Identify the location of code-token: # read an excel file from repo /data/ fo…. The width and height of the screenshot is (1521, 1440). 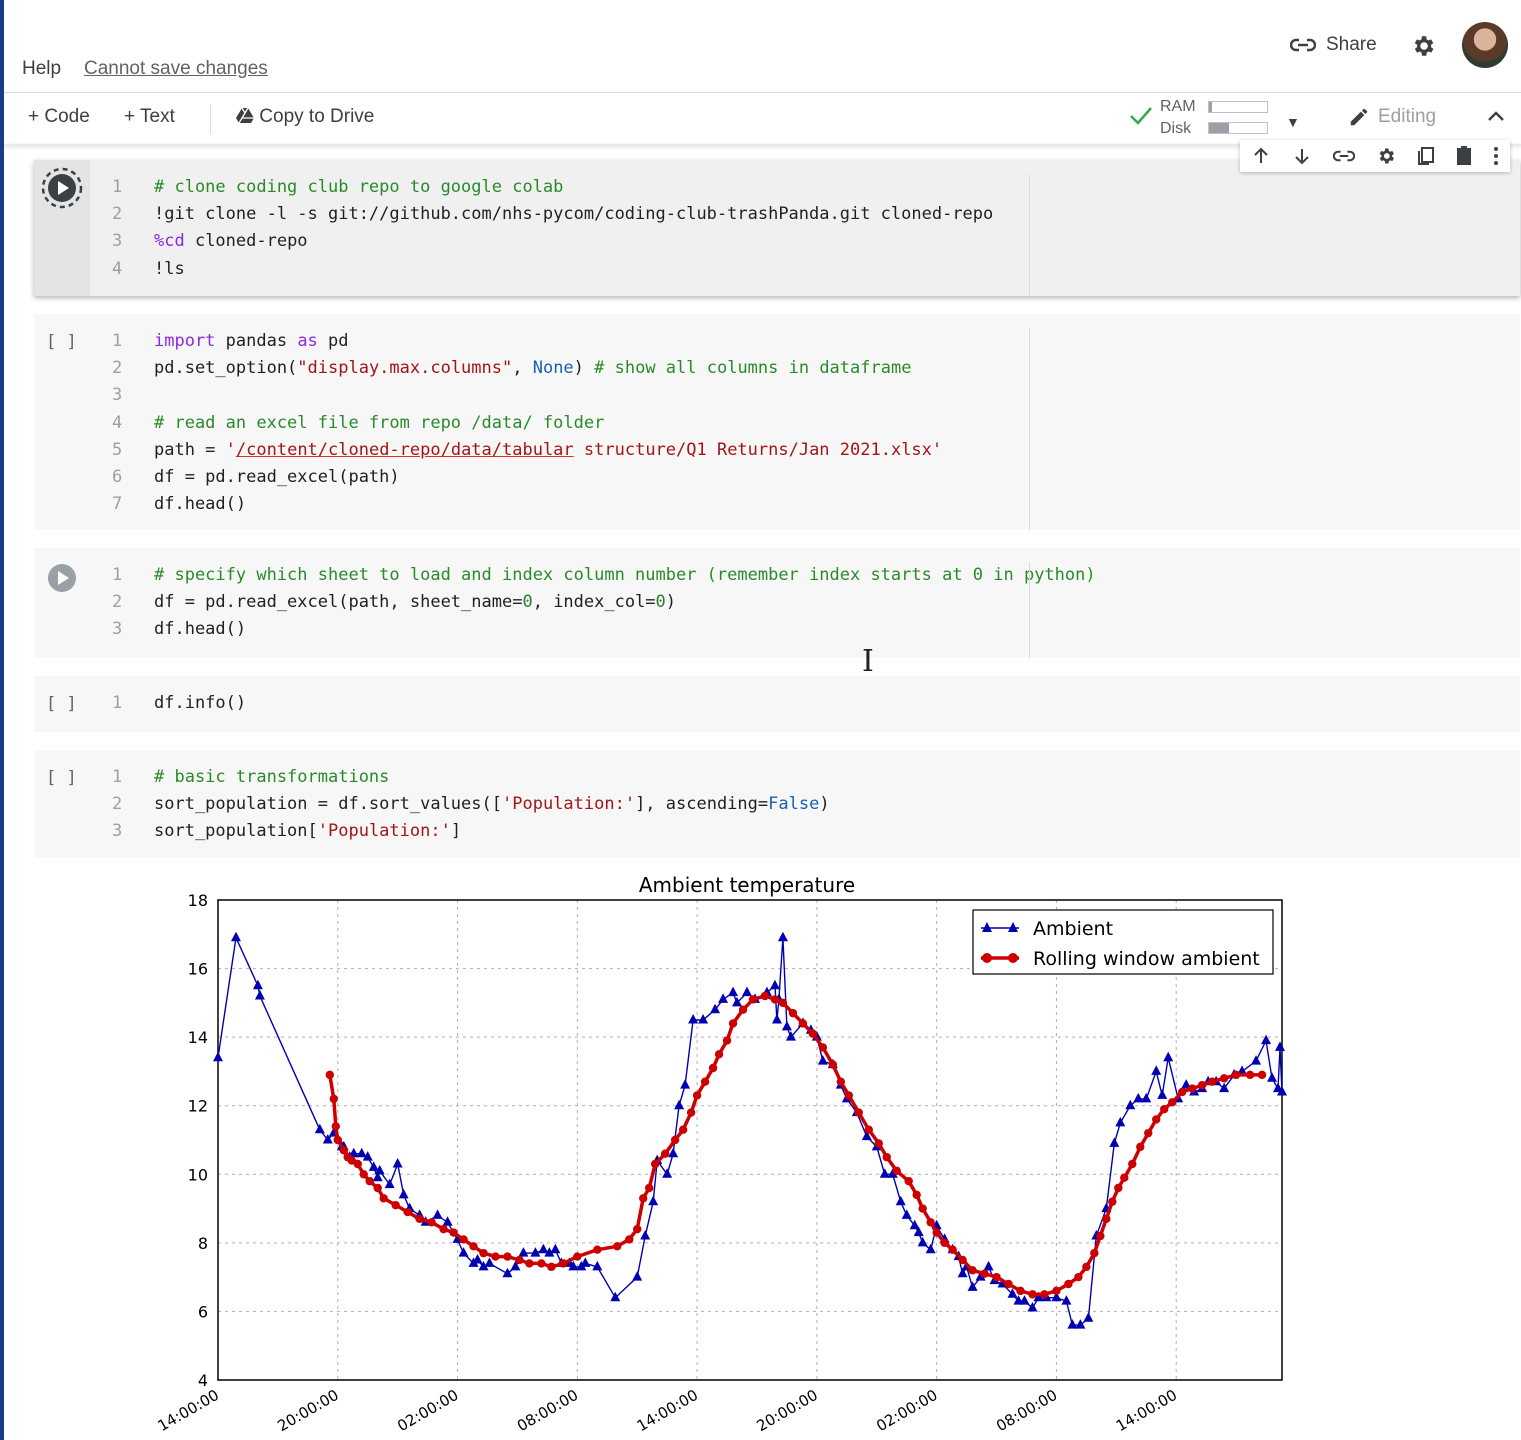
(379, 422).